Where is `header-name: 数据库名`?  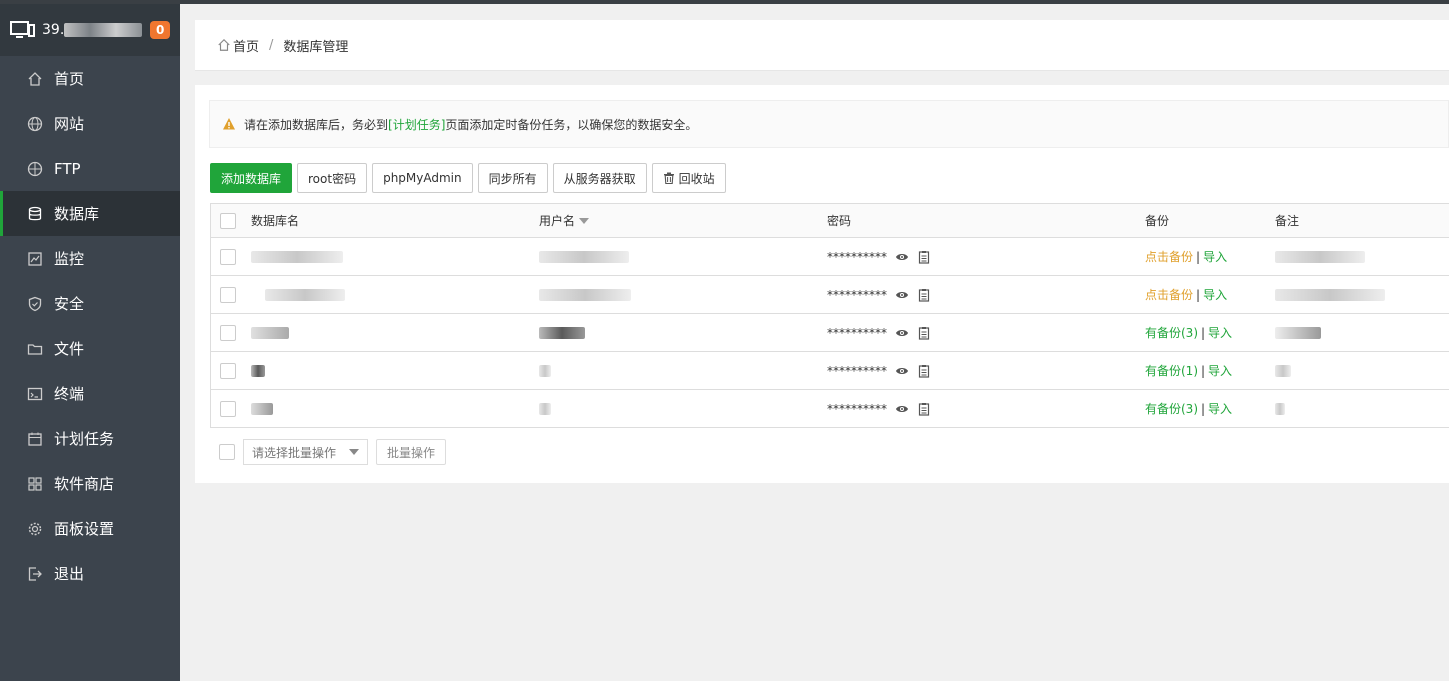
header-name: 数据库名 is located at coordinates (275, 221).